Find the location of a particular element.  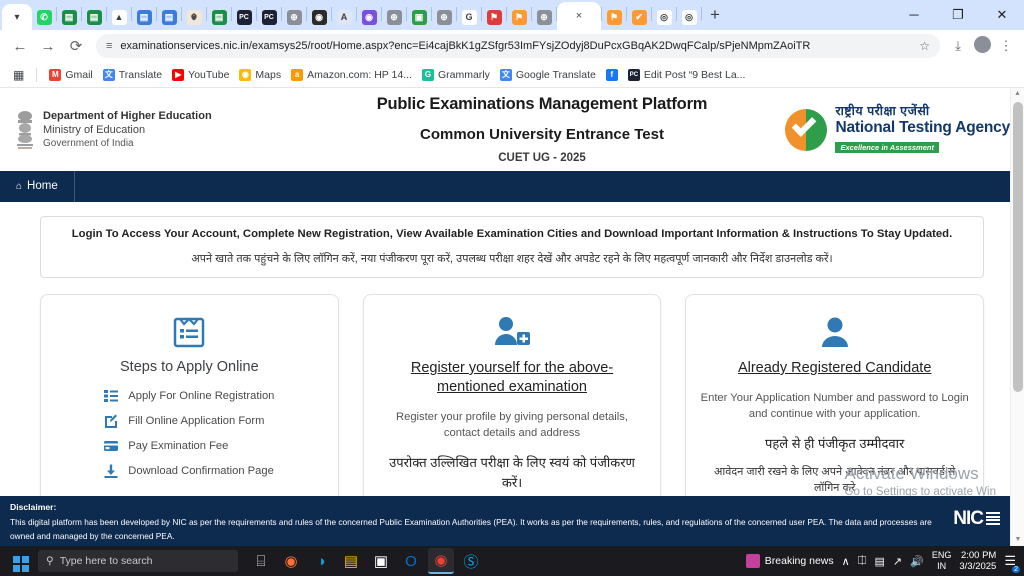

bookmark-item: G Grammarly is located at coordinates (456, 75).